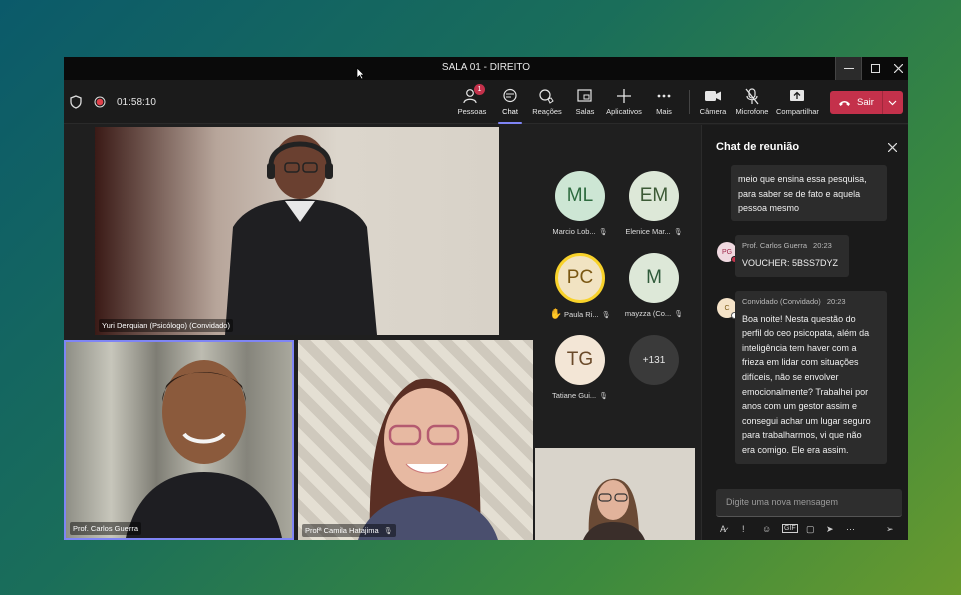  I want to click on window-title: SALA 01 - DIREITO, so click(486, 67).